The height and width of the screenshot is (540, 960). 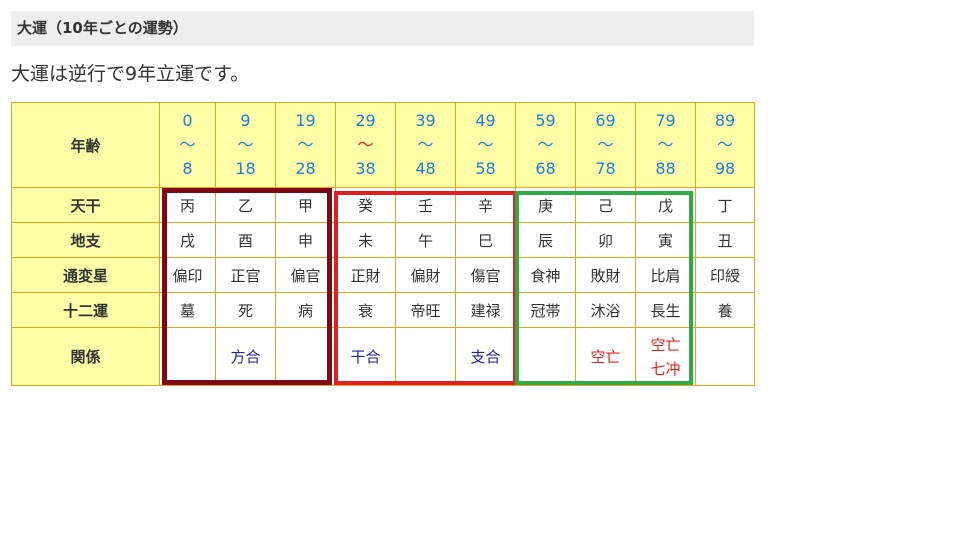 What do you see at coordinates (245, 356) in the screenshot?
I see `kankei-cell: 方合` at bounding box center [245, 356].